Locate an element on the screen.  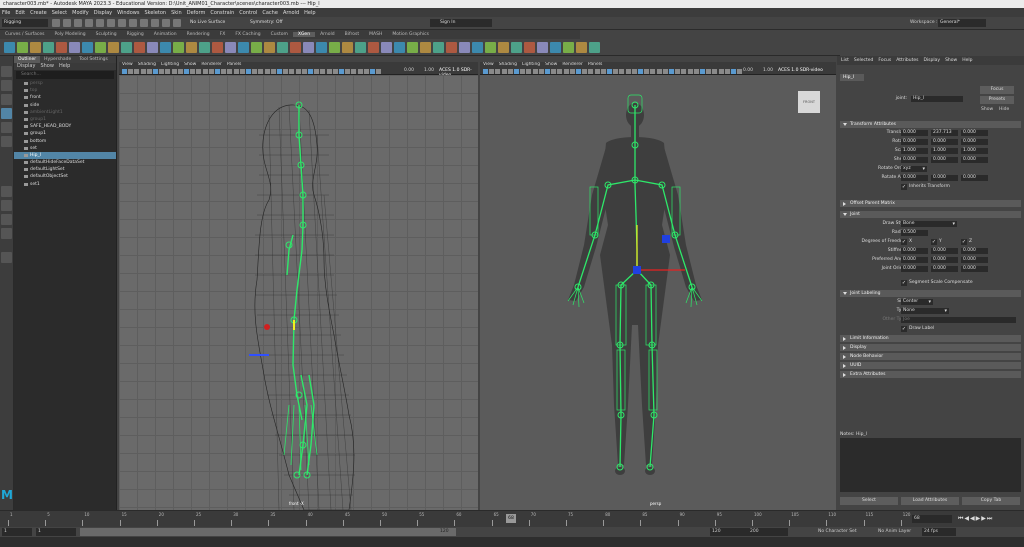
outliner-item: persp is located at coordinates (65, 83).